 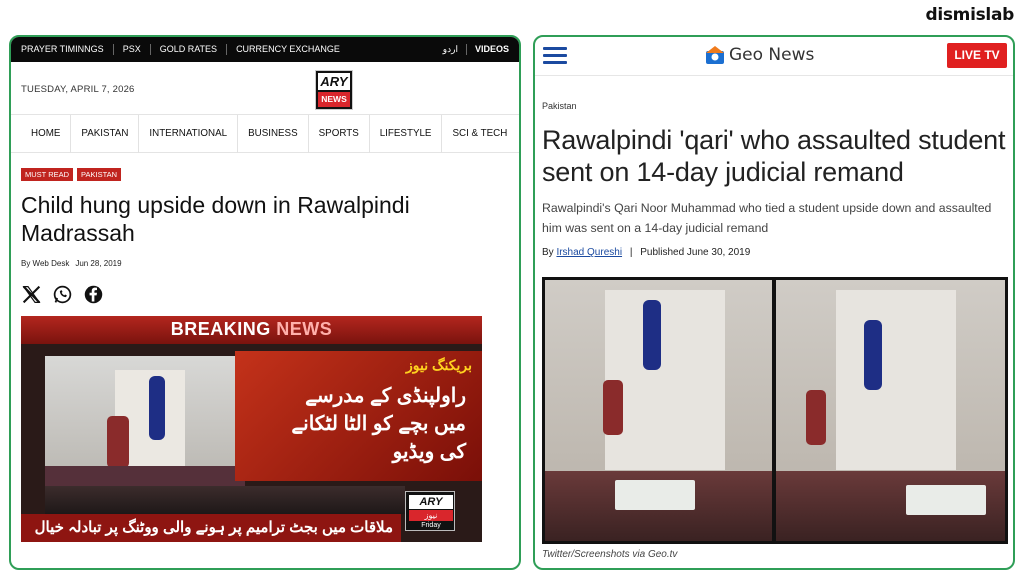 What do you see at coordinates (977, 55) in the screenshot?
I see `live-tv-button: LIVE TV` at bounding box center [977, 55].